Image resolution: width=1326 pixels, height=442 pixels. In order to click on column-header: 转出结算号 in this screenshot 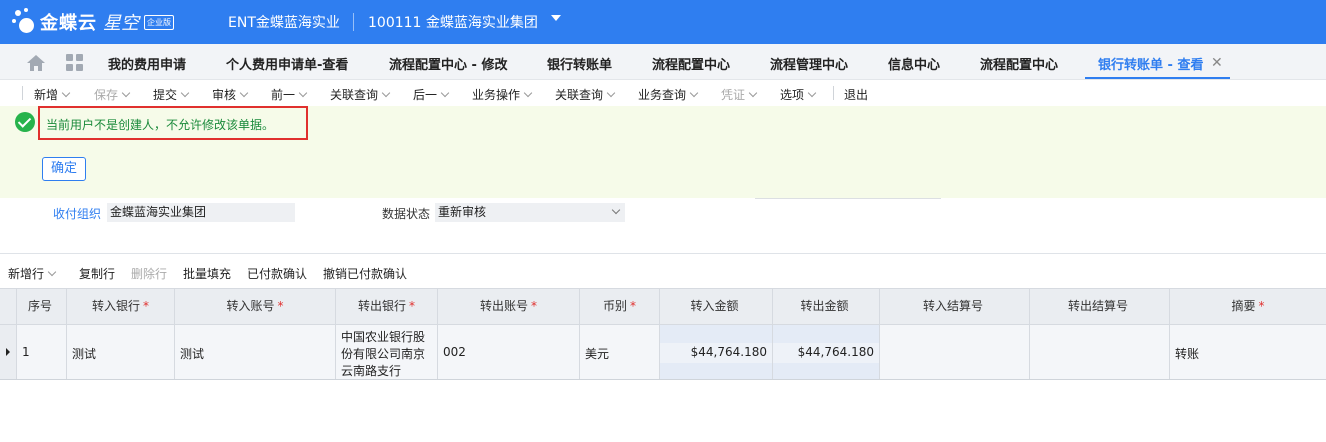, I will do `click(1100, 306)`.